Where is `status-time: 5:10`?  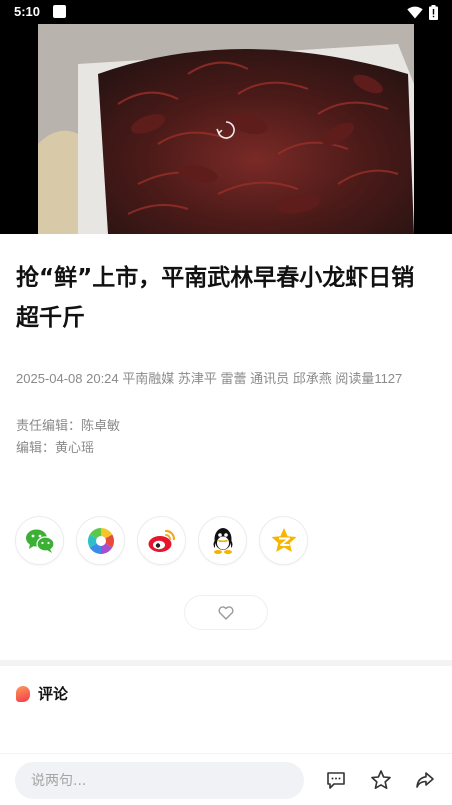
status-time: 5:10 is located at coordinates (27, 11).